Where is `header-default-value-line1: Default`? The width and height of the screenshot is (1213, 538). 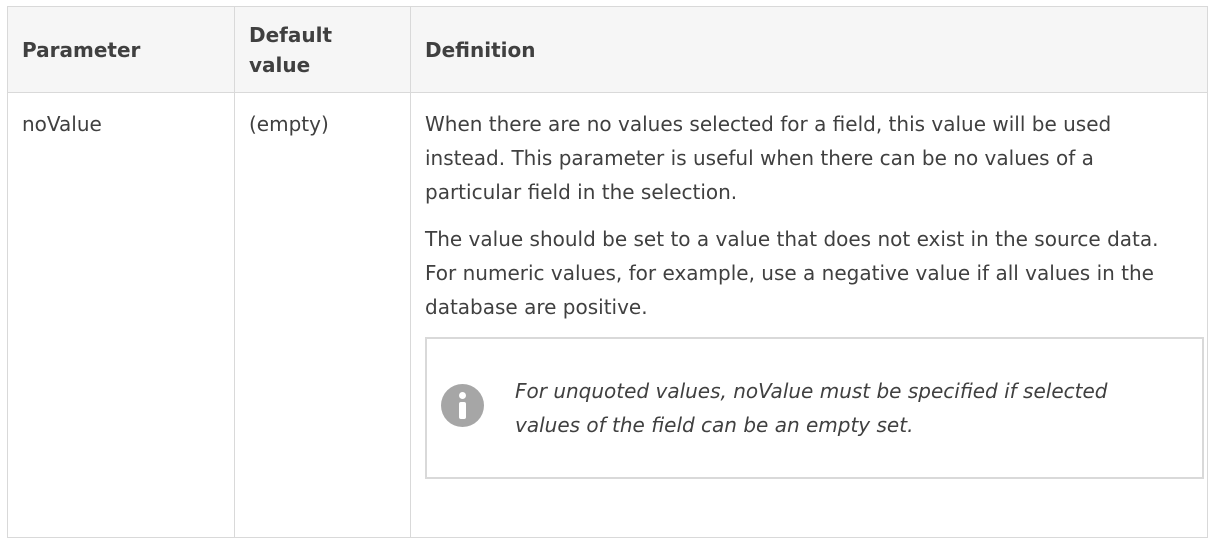 header-default-value-line1: Default is located at coordinates (291, 34).